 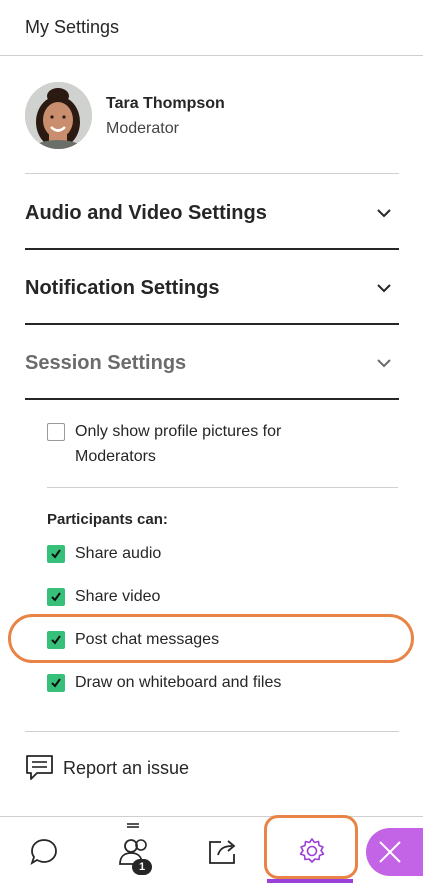 I want to click on settings-gear-icon, so click(x=312, y=850).